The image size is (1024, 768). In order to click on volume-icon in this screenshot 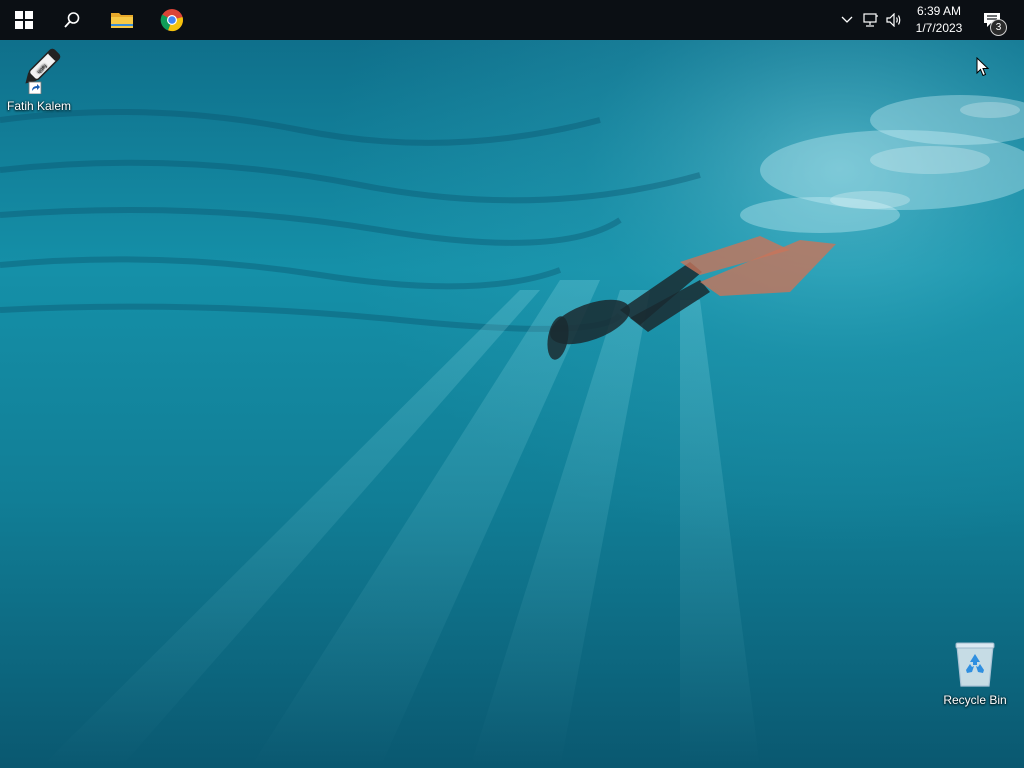, I will do `click(893, 20)`.